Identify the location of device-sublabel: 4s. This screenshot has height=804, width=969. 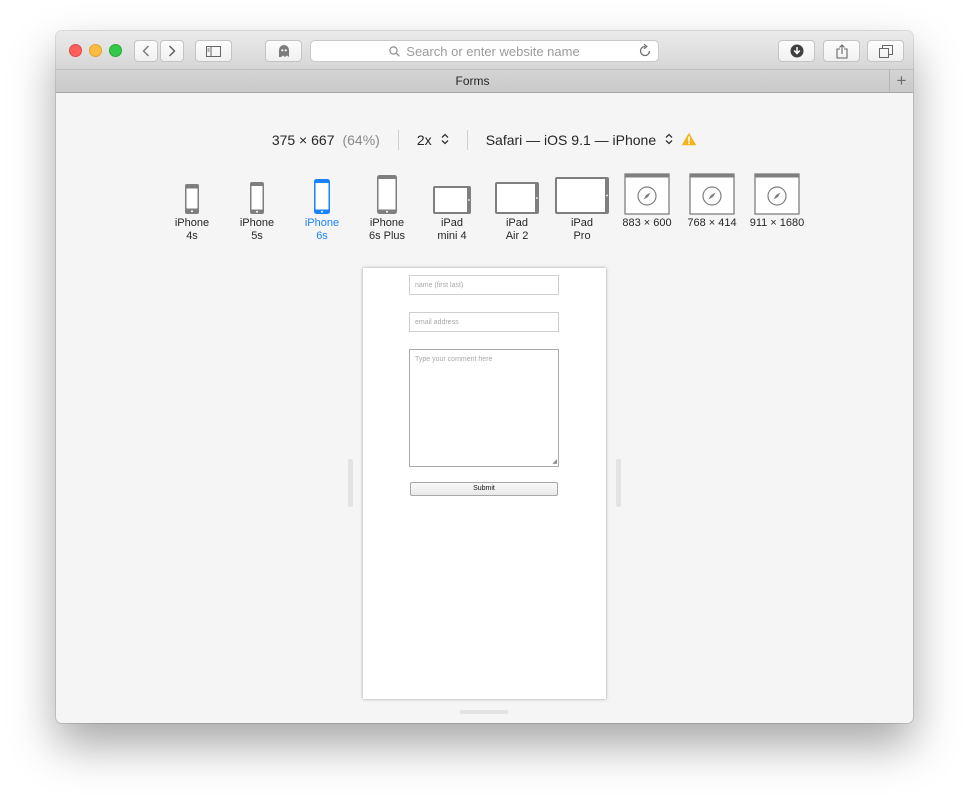
(192, 236).